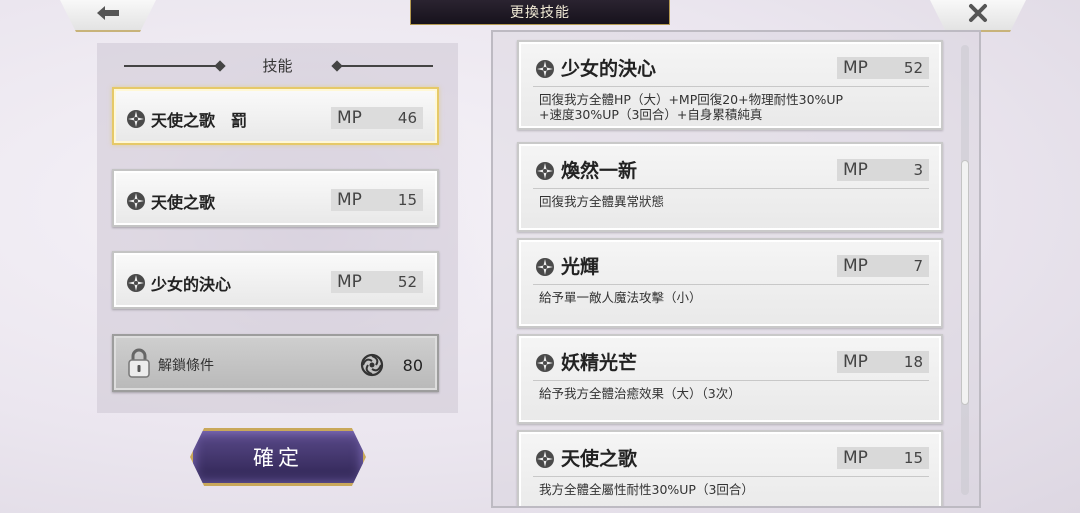  What do you see at coordinates (978, 13) in the screenshot?
I see `close-icon` at bounding box center [978, 13].